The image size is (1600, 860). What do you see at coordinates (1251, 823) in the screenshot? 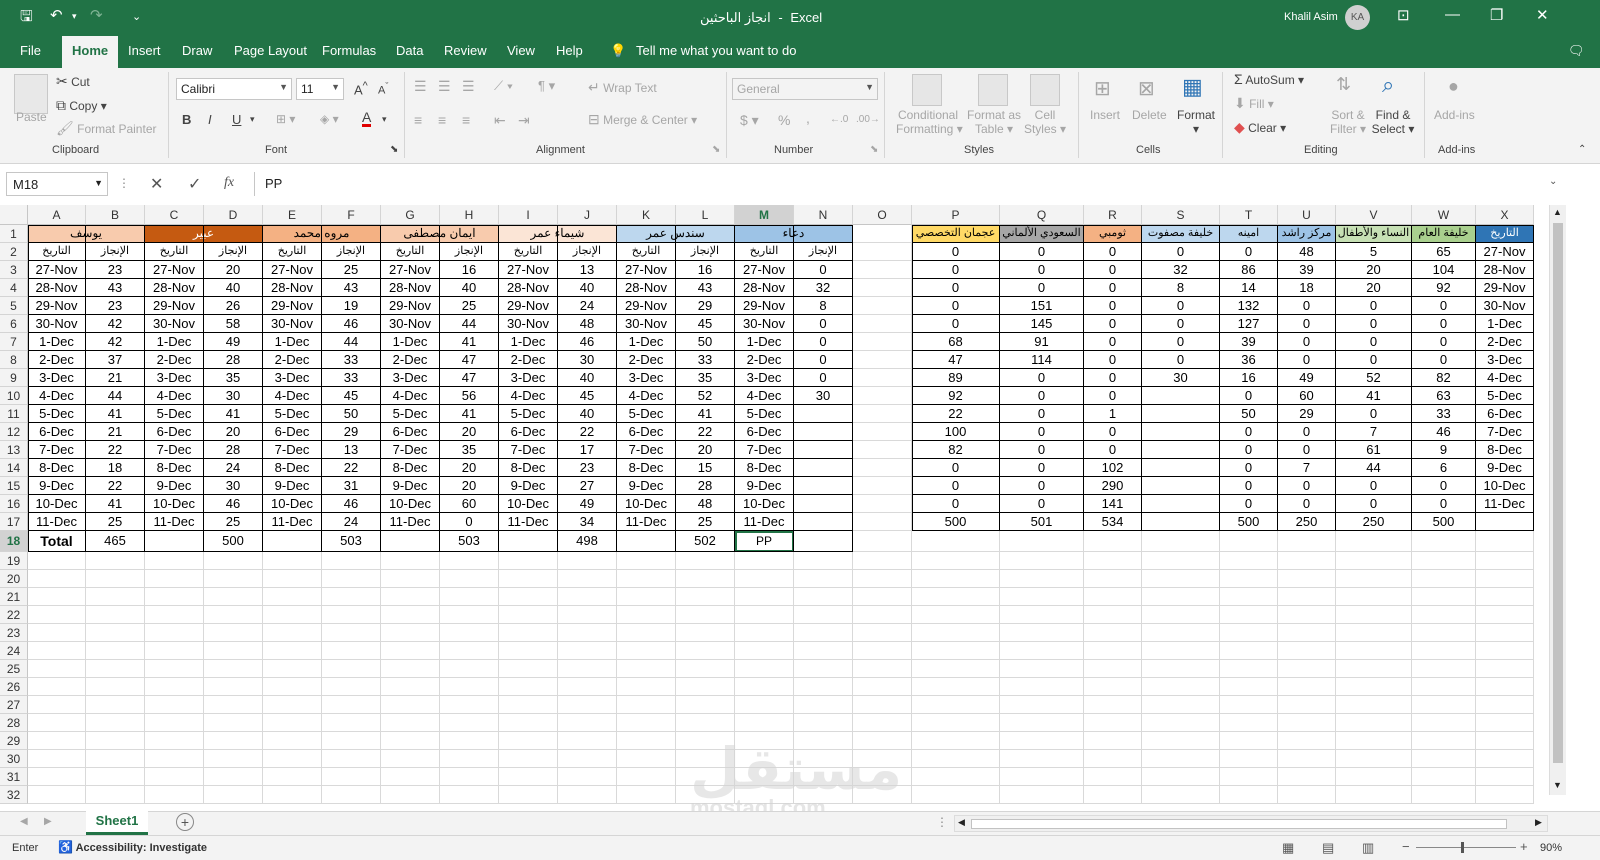
I see `horizontal-scrollbar: ◀ ▶` at bounding box center [1251, 823].